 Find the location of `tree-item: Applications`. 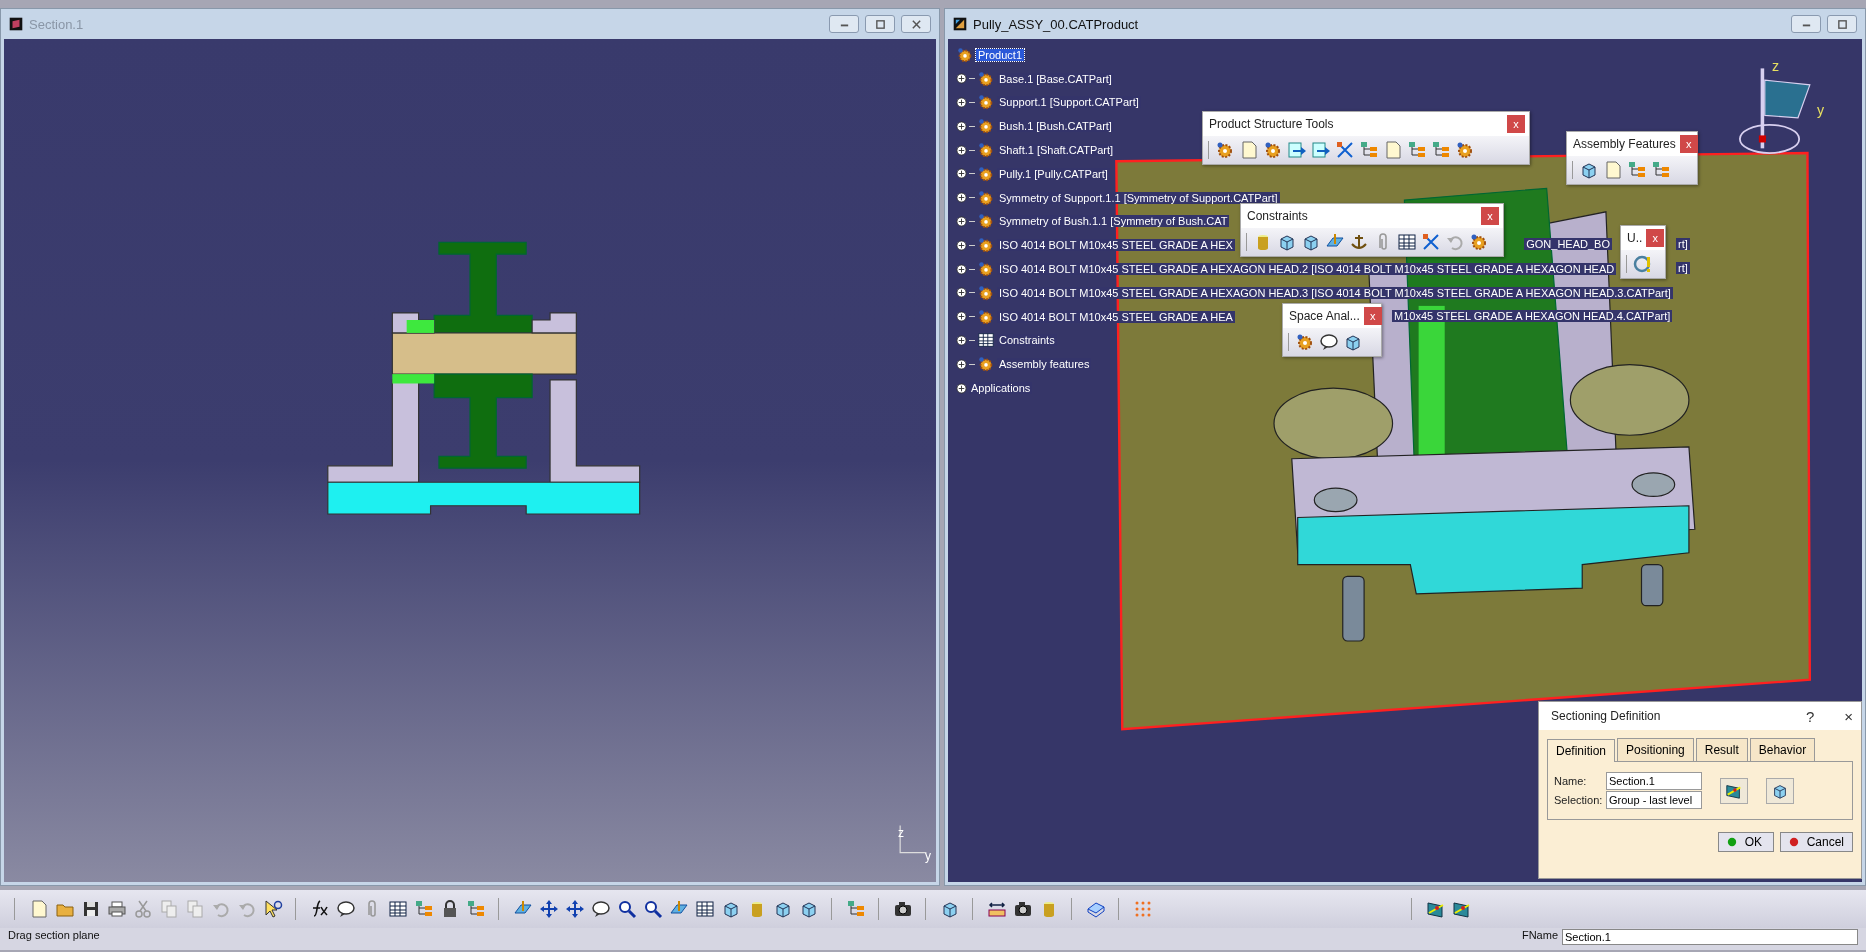

tree-item: Applications is located at coordinates (1001, 388).